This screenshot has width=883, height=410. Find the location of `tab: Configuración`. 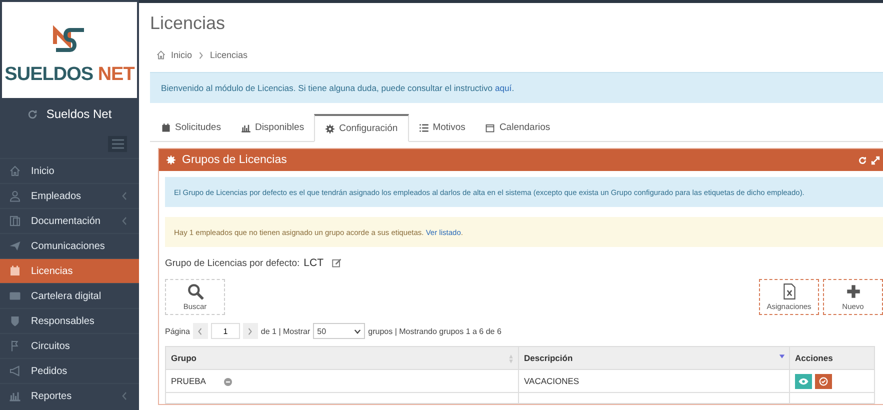

tab: Configuración is located at coordinates (361, 128).